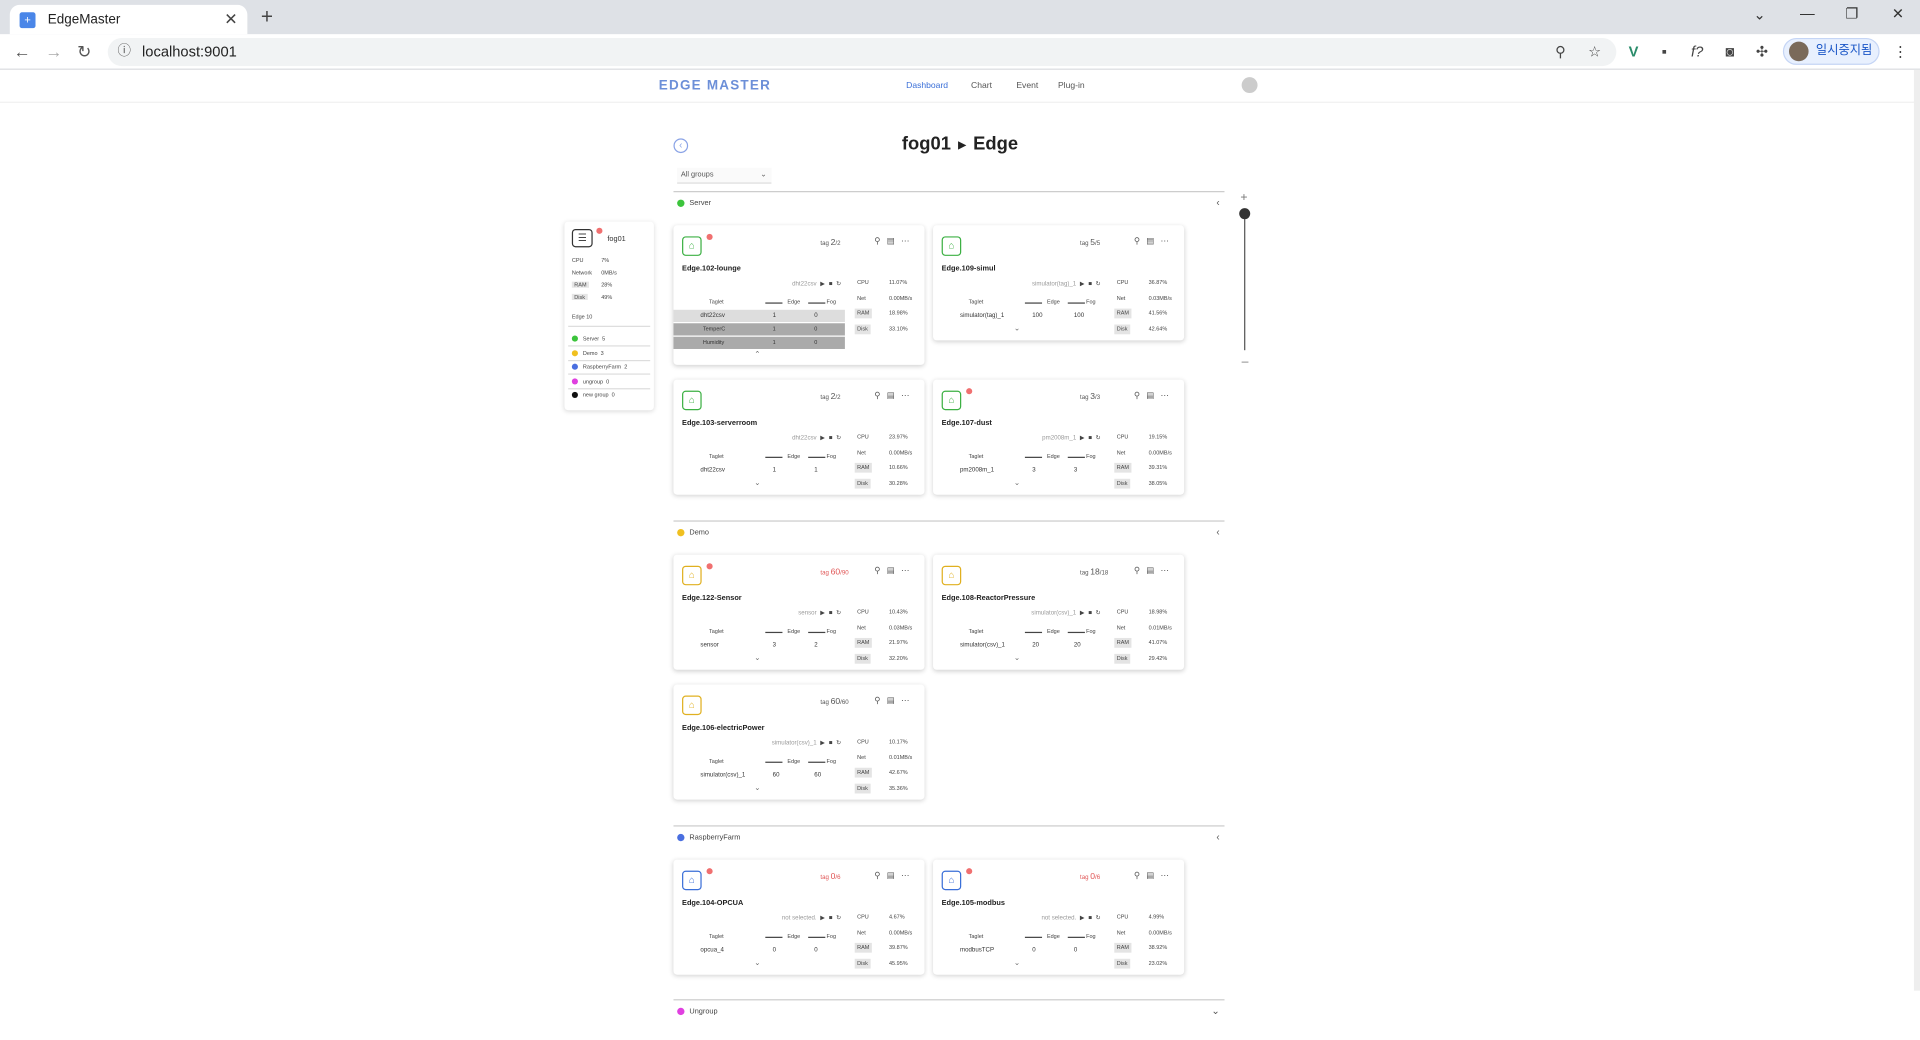  What do you see at coordinates (693, 532) in the screenshot?
I see `group-header: Demo` at bounding box center [693, 532].